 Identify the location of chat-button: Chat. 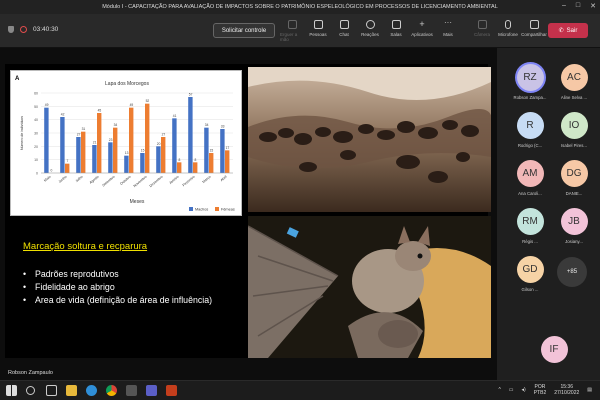
(344, 31).